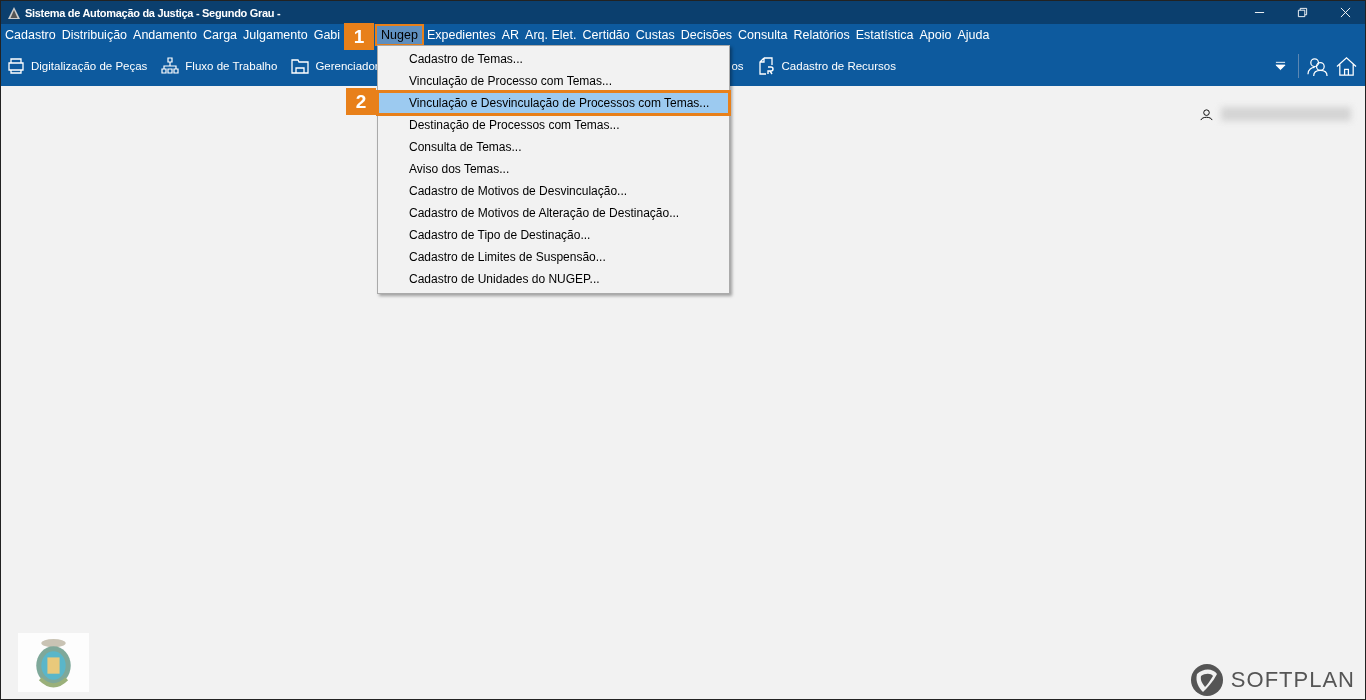 The image size is (1366, 700). Describe the element at coordinates (14, 12) in the screenshot. I see `app-logo-icon` at that location.